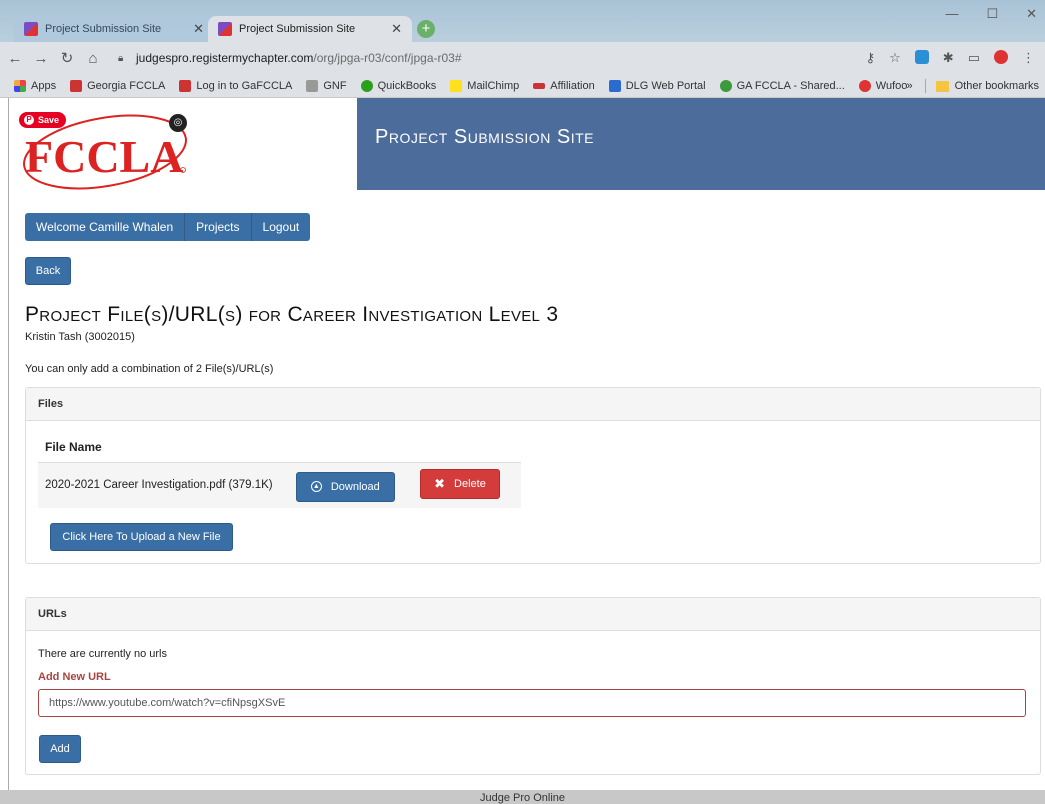 The height and width of the screenshot is (804, 1045). What do you see at coordinates (178, 123) in the screenshot?
I see `visual-search-icon: ◎` at bounding box center [178, 123].